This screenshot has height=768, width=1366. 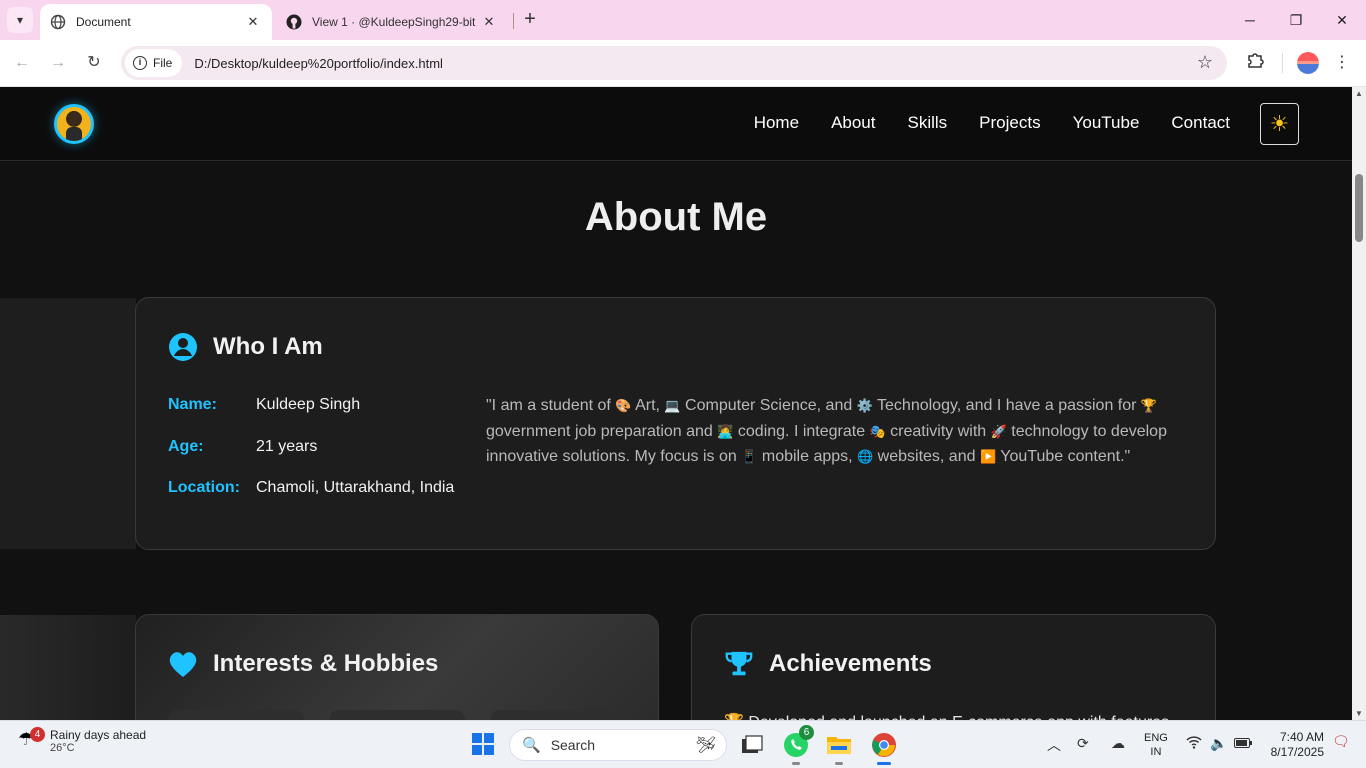 What do you see at coordinates (1359, 93) in the screenshot?
I see `scroll-up-arrow-icon: ▲` at bounding box center [1359, 93].